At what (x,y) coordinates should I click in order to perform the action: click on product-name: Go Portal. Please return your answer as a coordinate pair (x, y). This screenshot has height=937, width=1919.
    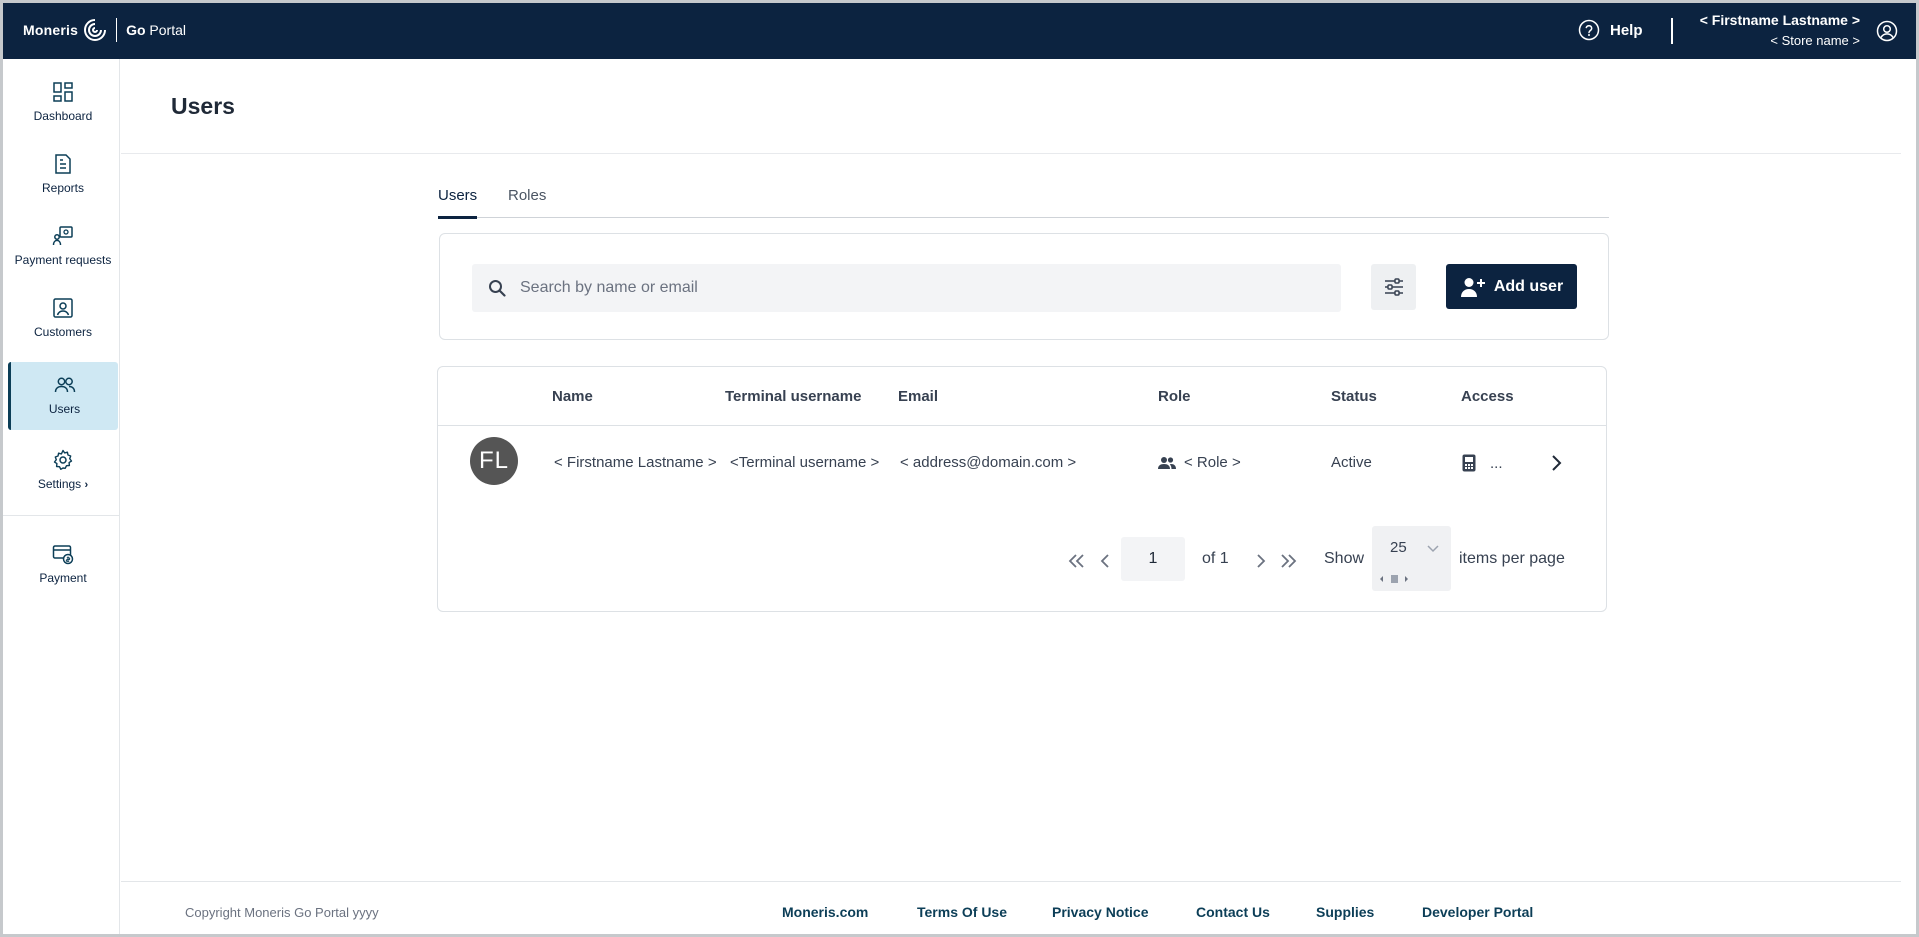
    Looking at the image, I should click on (156, 30).